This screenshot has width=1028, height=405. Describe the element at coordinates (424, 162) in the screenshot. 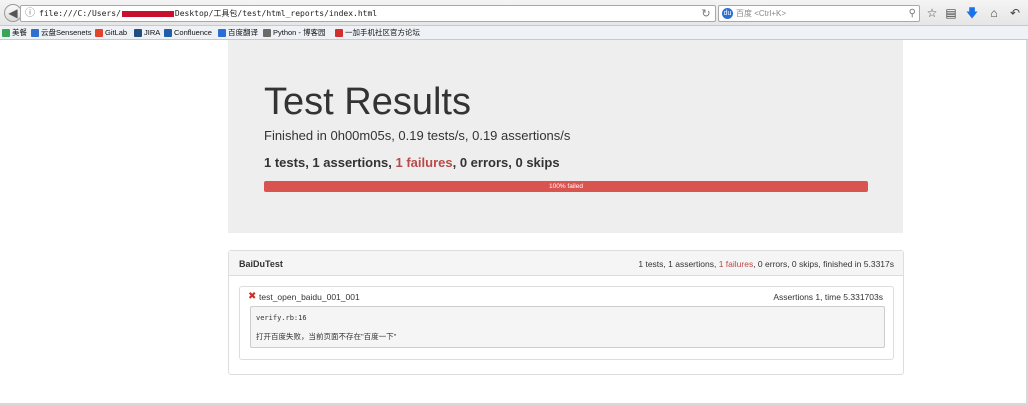

I see `failures-count: 1 failures` at that location.